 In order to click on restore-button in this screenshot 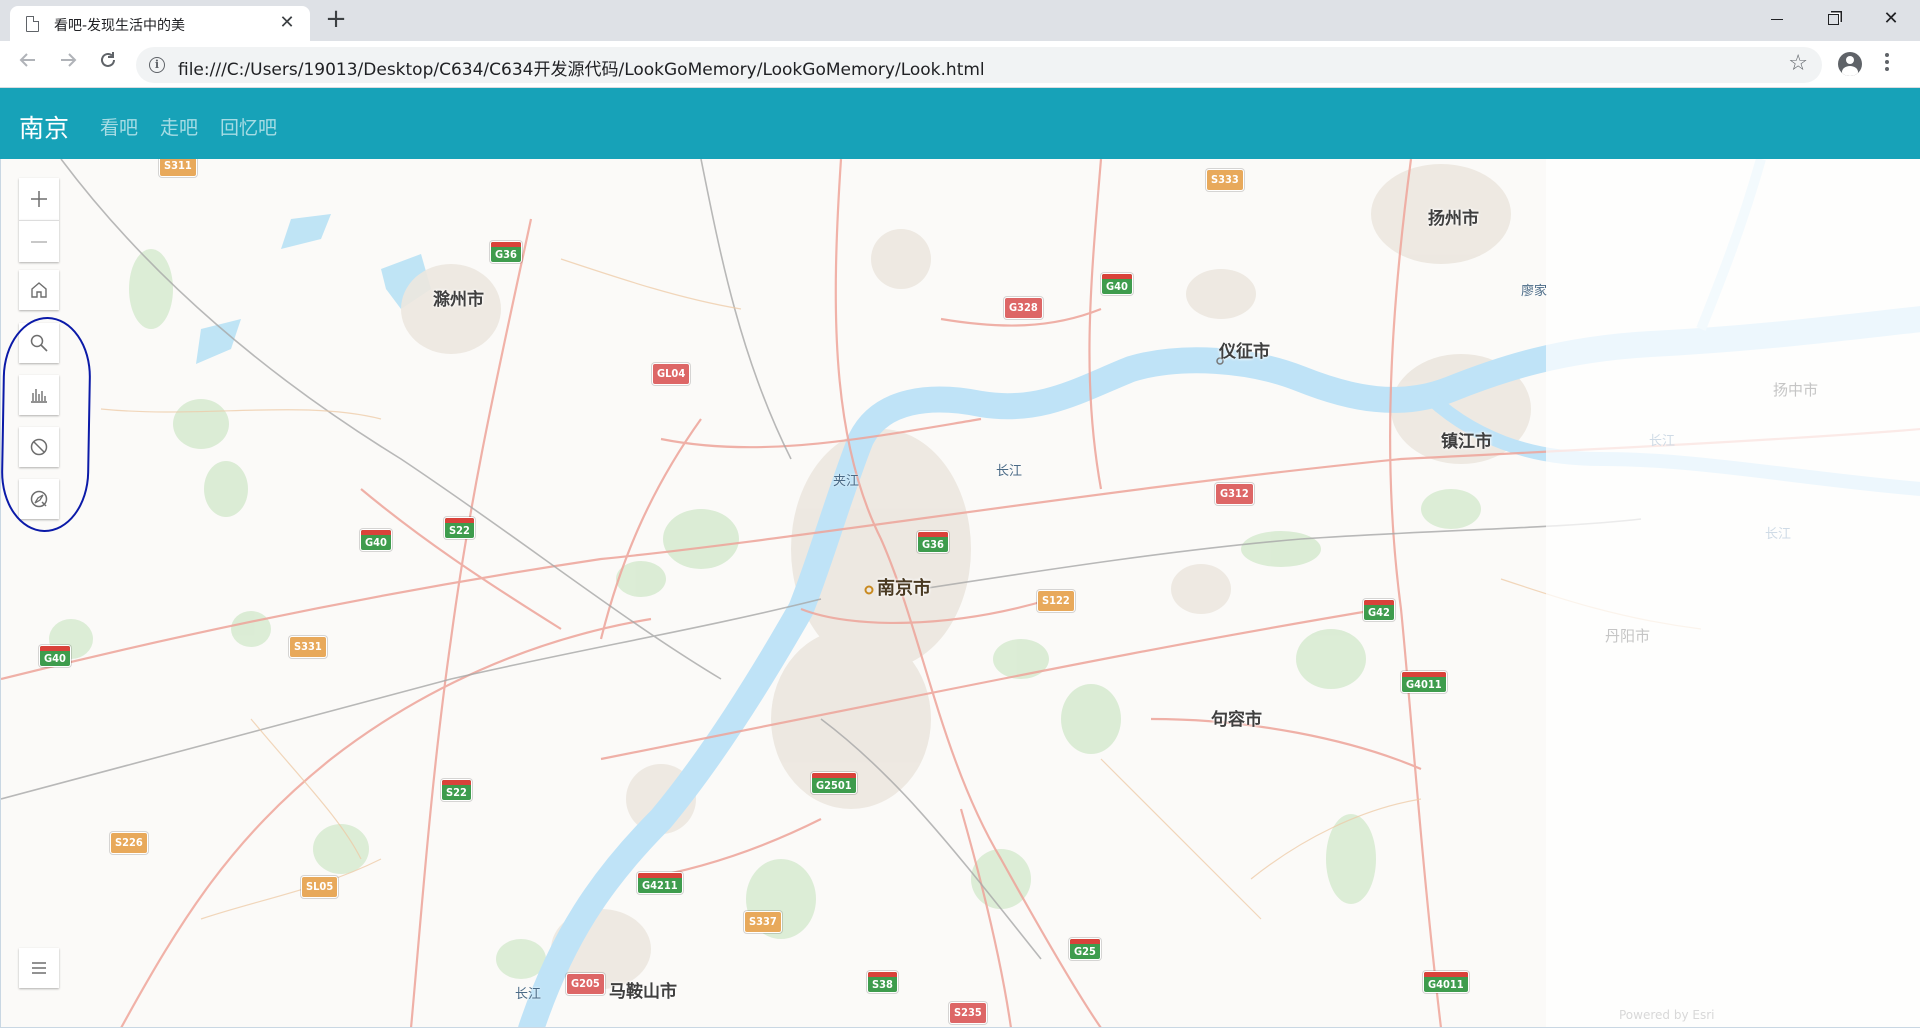, I will do `click(1833, 20)`.